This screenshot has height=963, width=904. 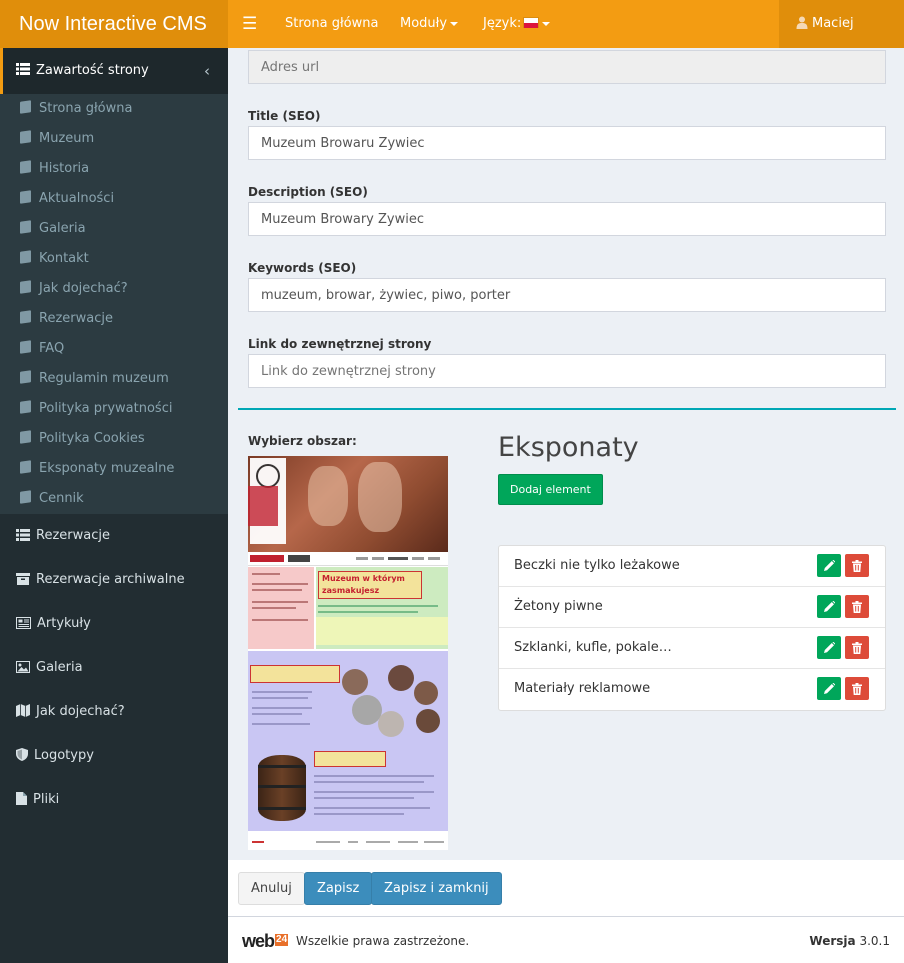 What do you see at coordinates (692, 689) in the screenshot?
I see `list-item: Materiały reklamowe` at bounding box center [692, 689].